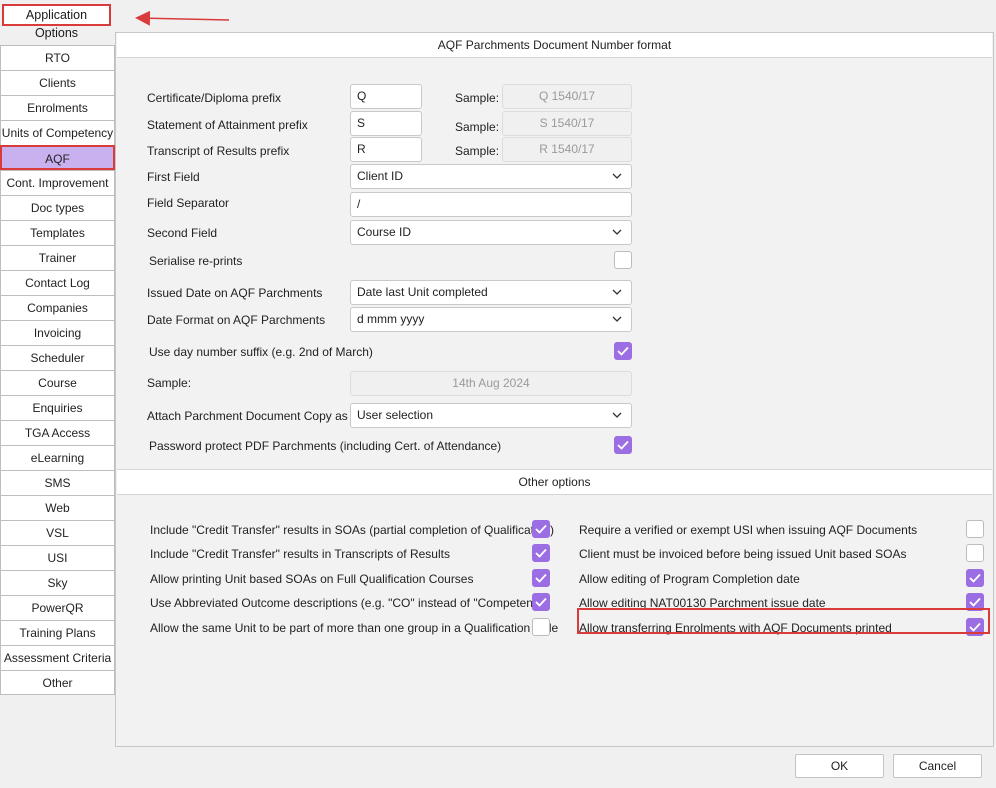 The image size is (996, 788). What do you see at coordinates (623, 260) in the screenshot?
I see `serialise-reprints-checkbox` at bounding box center [623, 260].